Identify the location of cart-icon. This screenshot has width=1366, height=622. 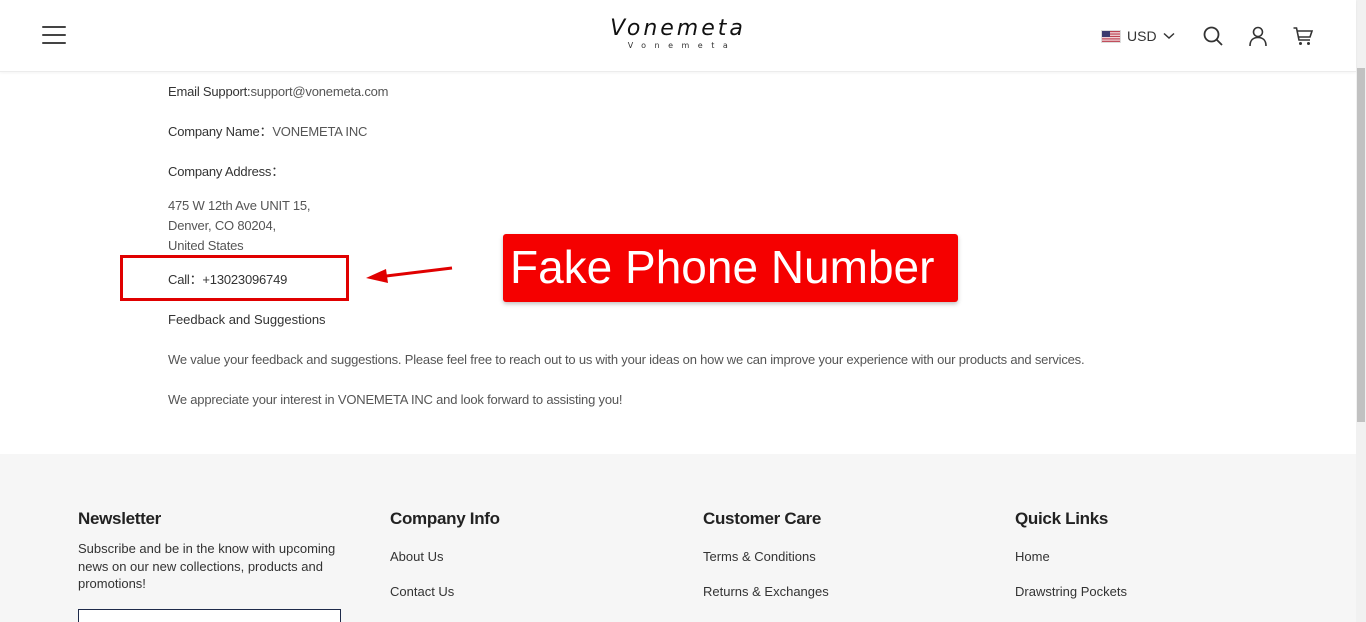
(1303, 36).